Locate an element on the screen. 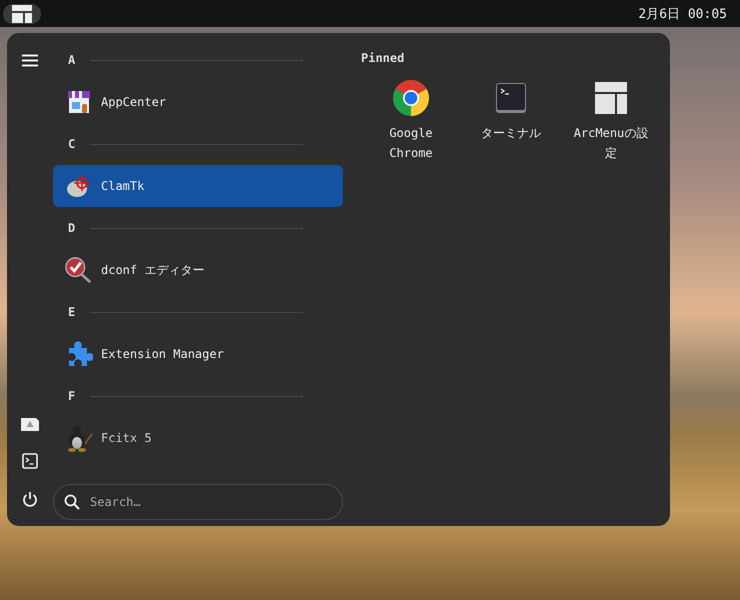 The height and width of the screenshot is (600, 740). warning-icon is located at coordinates (30, 424).